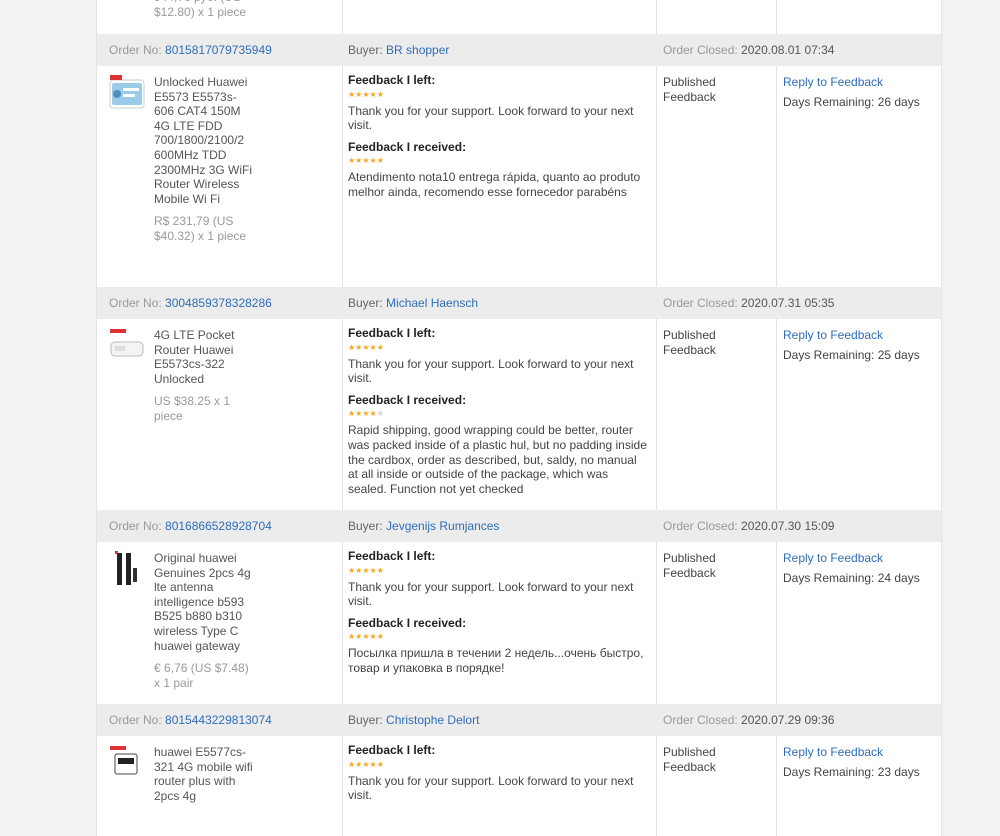 The height and width of the screenshot is (836, 1000). I want to click on order-number: Order No: 3004859378328286, so click(190, 303).